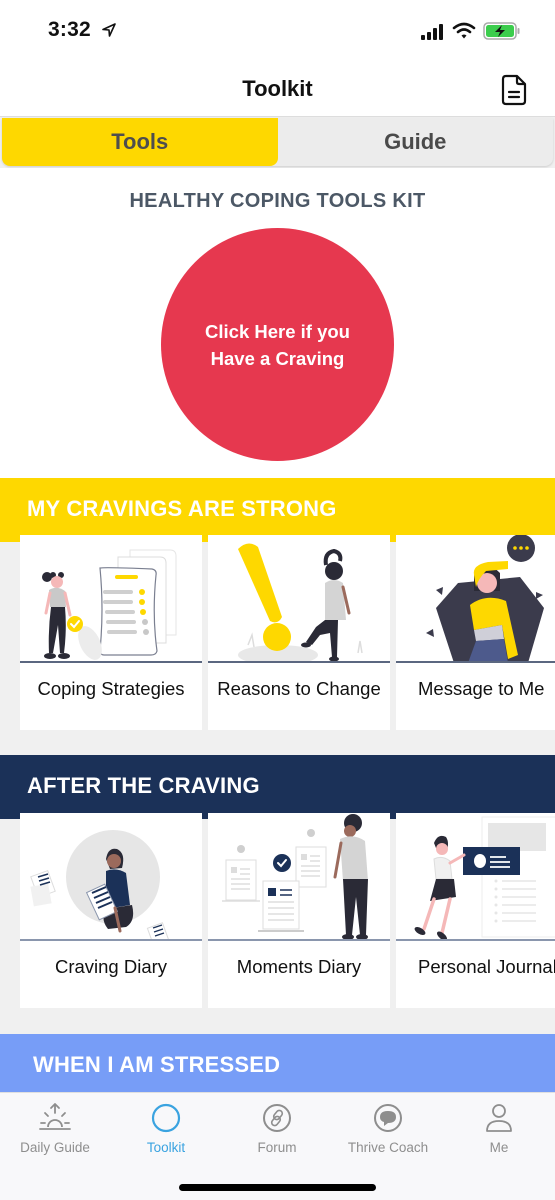 This screenshot has width=555, height=1200. I want to click on craving-button-label: Click Here if you Have a Craving, so click(277, 344).